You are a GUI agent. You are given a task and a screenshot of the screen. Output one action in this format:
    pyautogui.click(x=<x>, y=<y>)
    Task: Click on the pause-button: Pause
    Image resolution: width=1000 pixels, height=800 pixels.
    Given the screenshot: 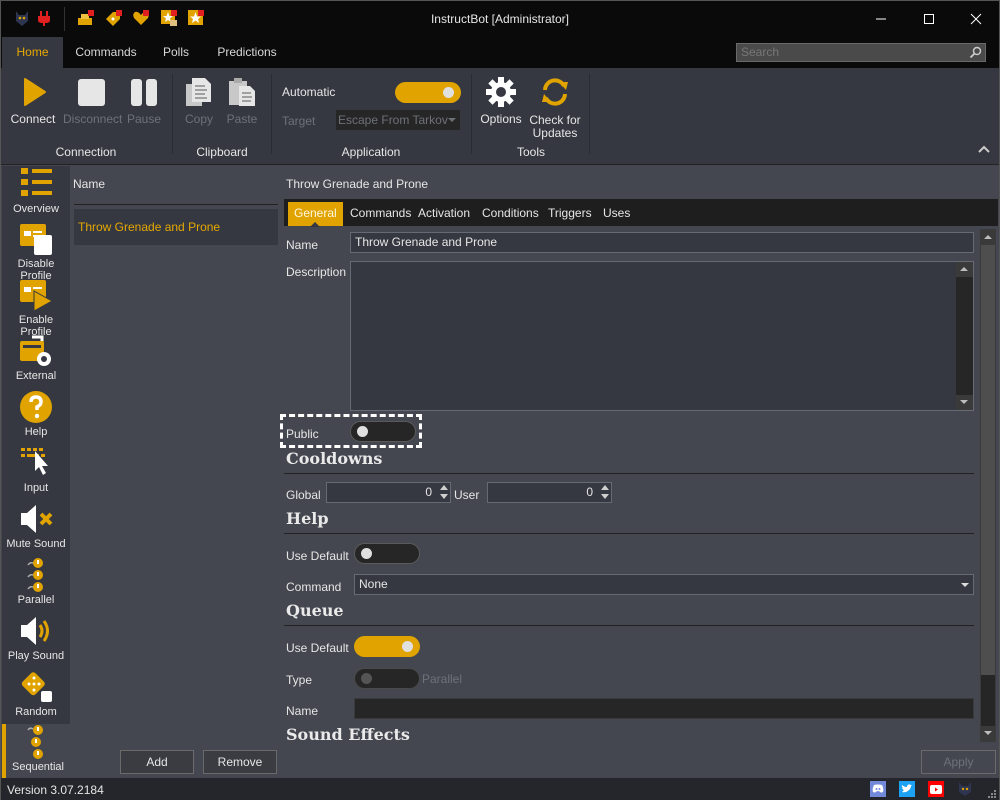 What is the action you would take?
    pyautogui.click(x=144, y=101)
    